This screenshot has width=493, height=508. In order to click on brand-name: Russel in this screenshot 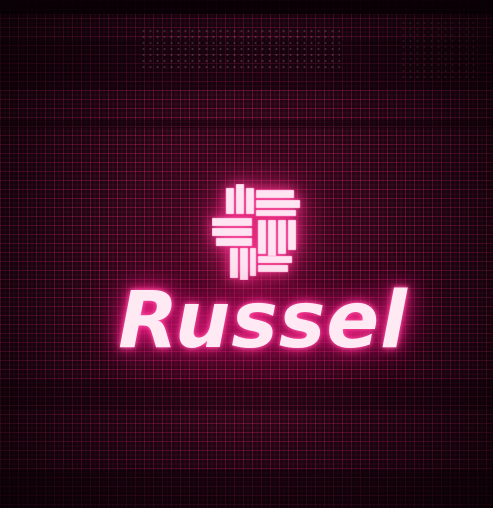, I will do `click(263, 321)`.